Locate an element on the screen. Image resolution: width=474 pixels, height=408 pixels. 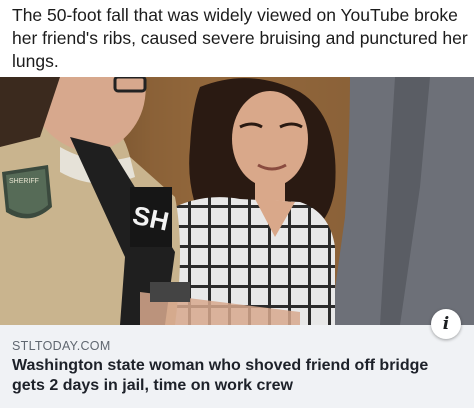
info-button: i is located at coordinates (446, 324).